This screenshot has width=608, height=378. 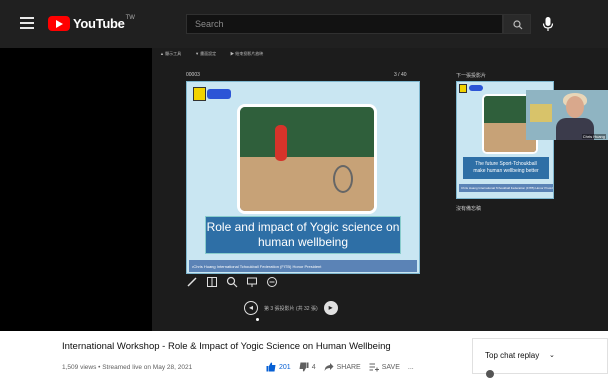 I want to click on search-input: Search, so click(x=344, y=24).